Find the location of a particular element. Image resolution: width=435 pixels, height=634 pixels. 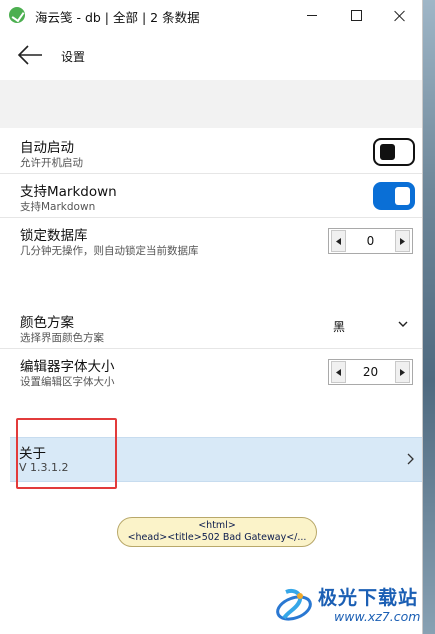

chevron-right-icon is located at coordinates (410, 459).